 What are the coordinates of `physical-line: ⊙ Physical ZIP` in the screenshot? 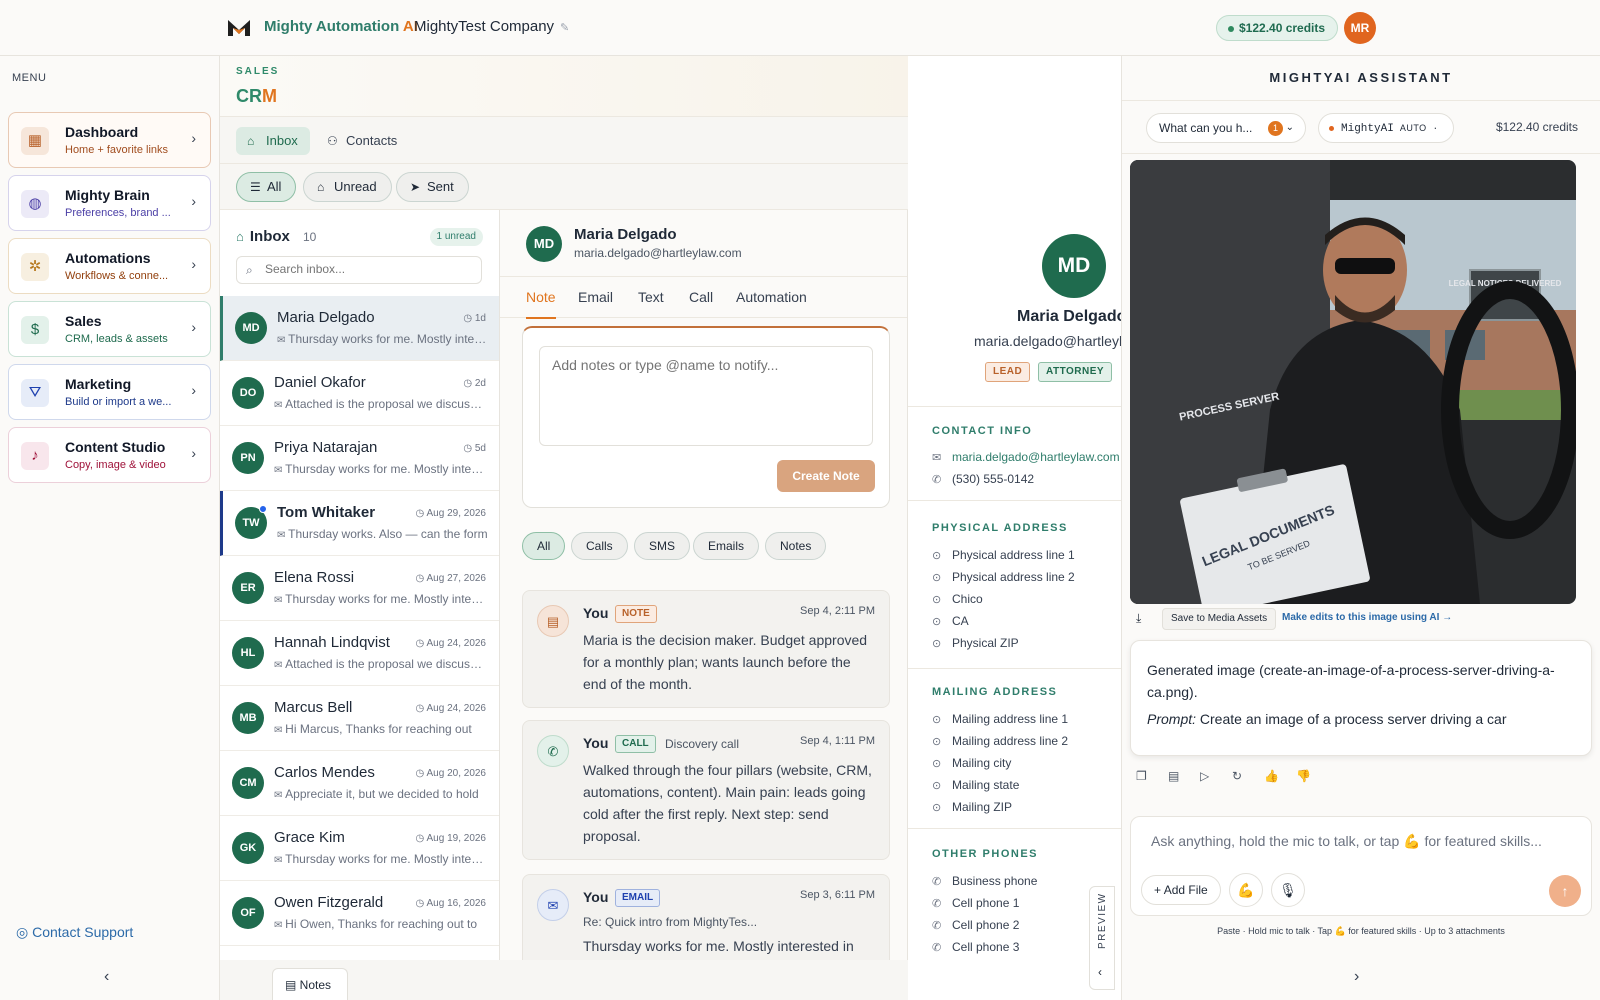 It's located at (975, 643).